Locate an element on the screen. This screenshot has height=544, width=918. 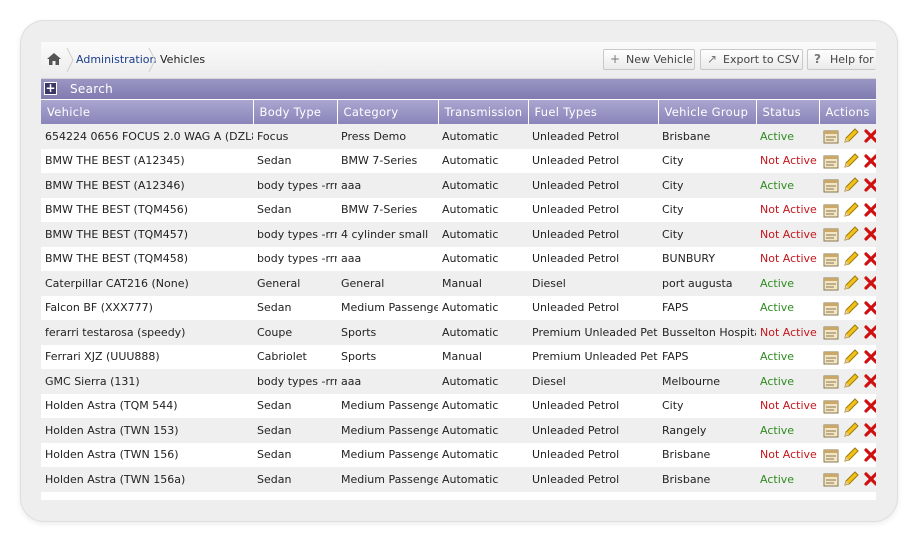
home-icon is located at coordinates (54, 59).